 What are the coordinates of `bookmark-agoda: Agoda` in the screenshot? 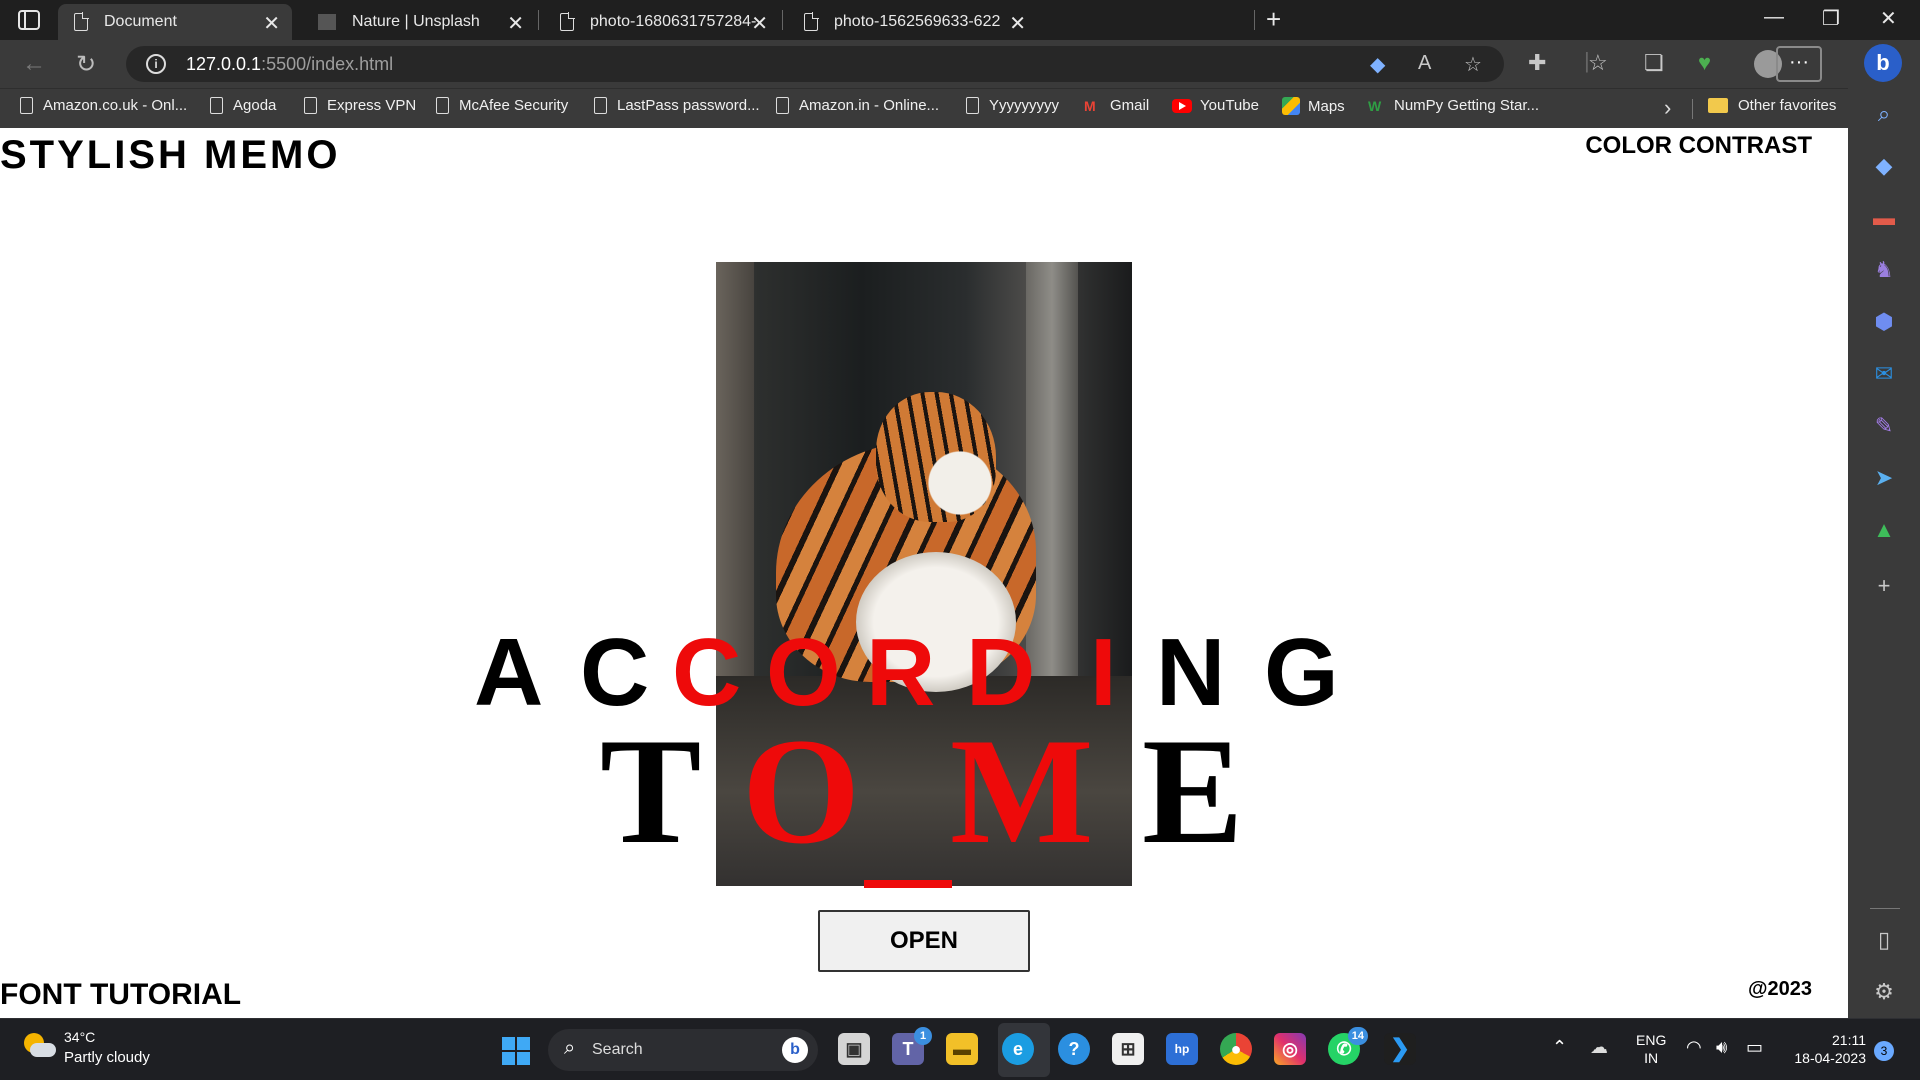 It's located at (243, 105).